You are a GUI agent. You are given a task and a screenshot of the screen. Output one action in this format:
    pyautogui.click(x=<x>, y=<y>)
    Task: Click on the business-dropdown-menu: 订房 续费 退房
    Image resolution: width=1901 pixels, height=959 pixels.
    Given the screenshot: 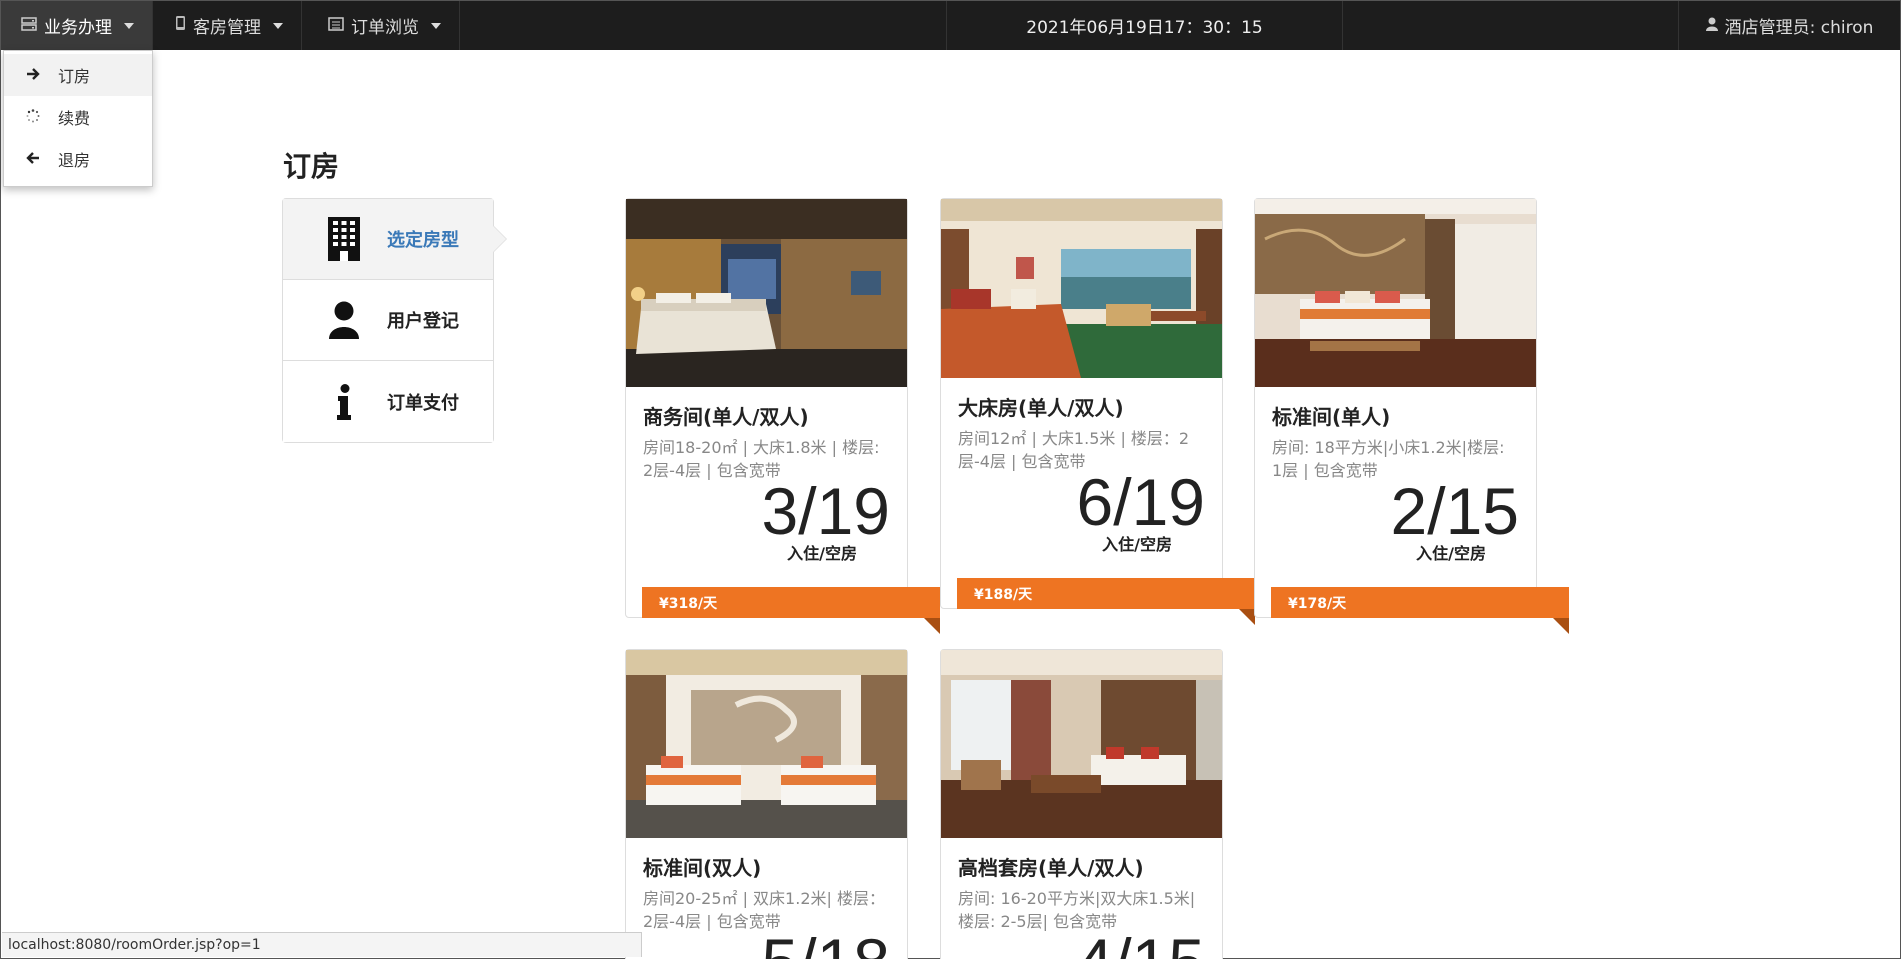 What is the action you would take?
    pyautogui.click(x=78, y=118)
    